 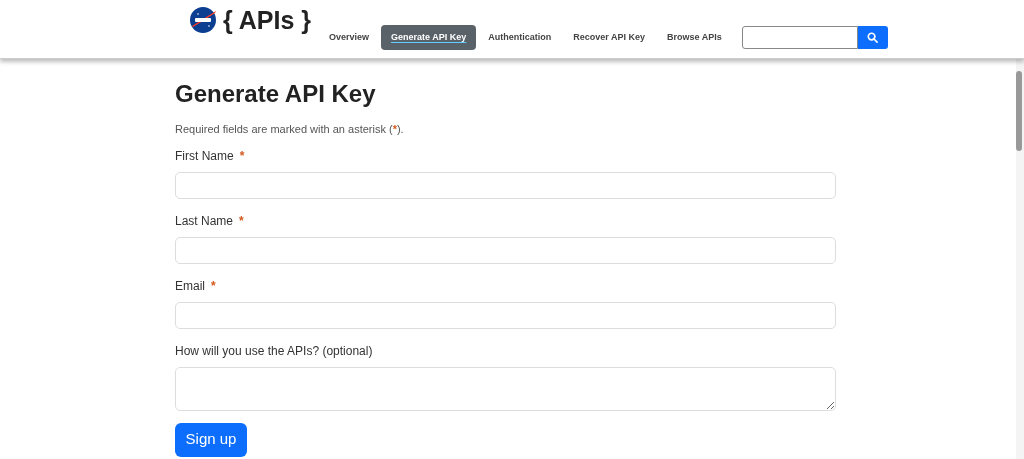 I want to click on search-icon, so click(x=873, y=37).